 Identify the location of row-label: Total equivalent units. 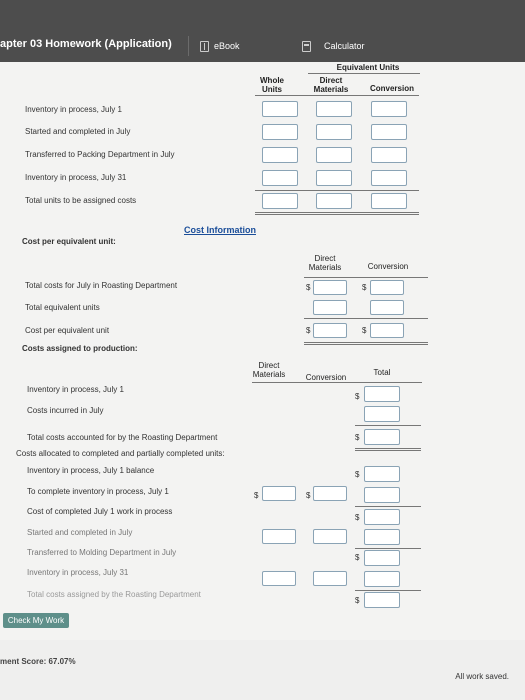
(62, 307).